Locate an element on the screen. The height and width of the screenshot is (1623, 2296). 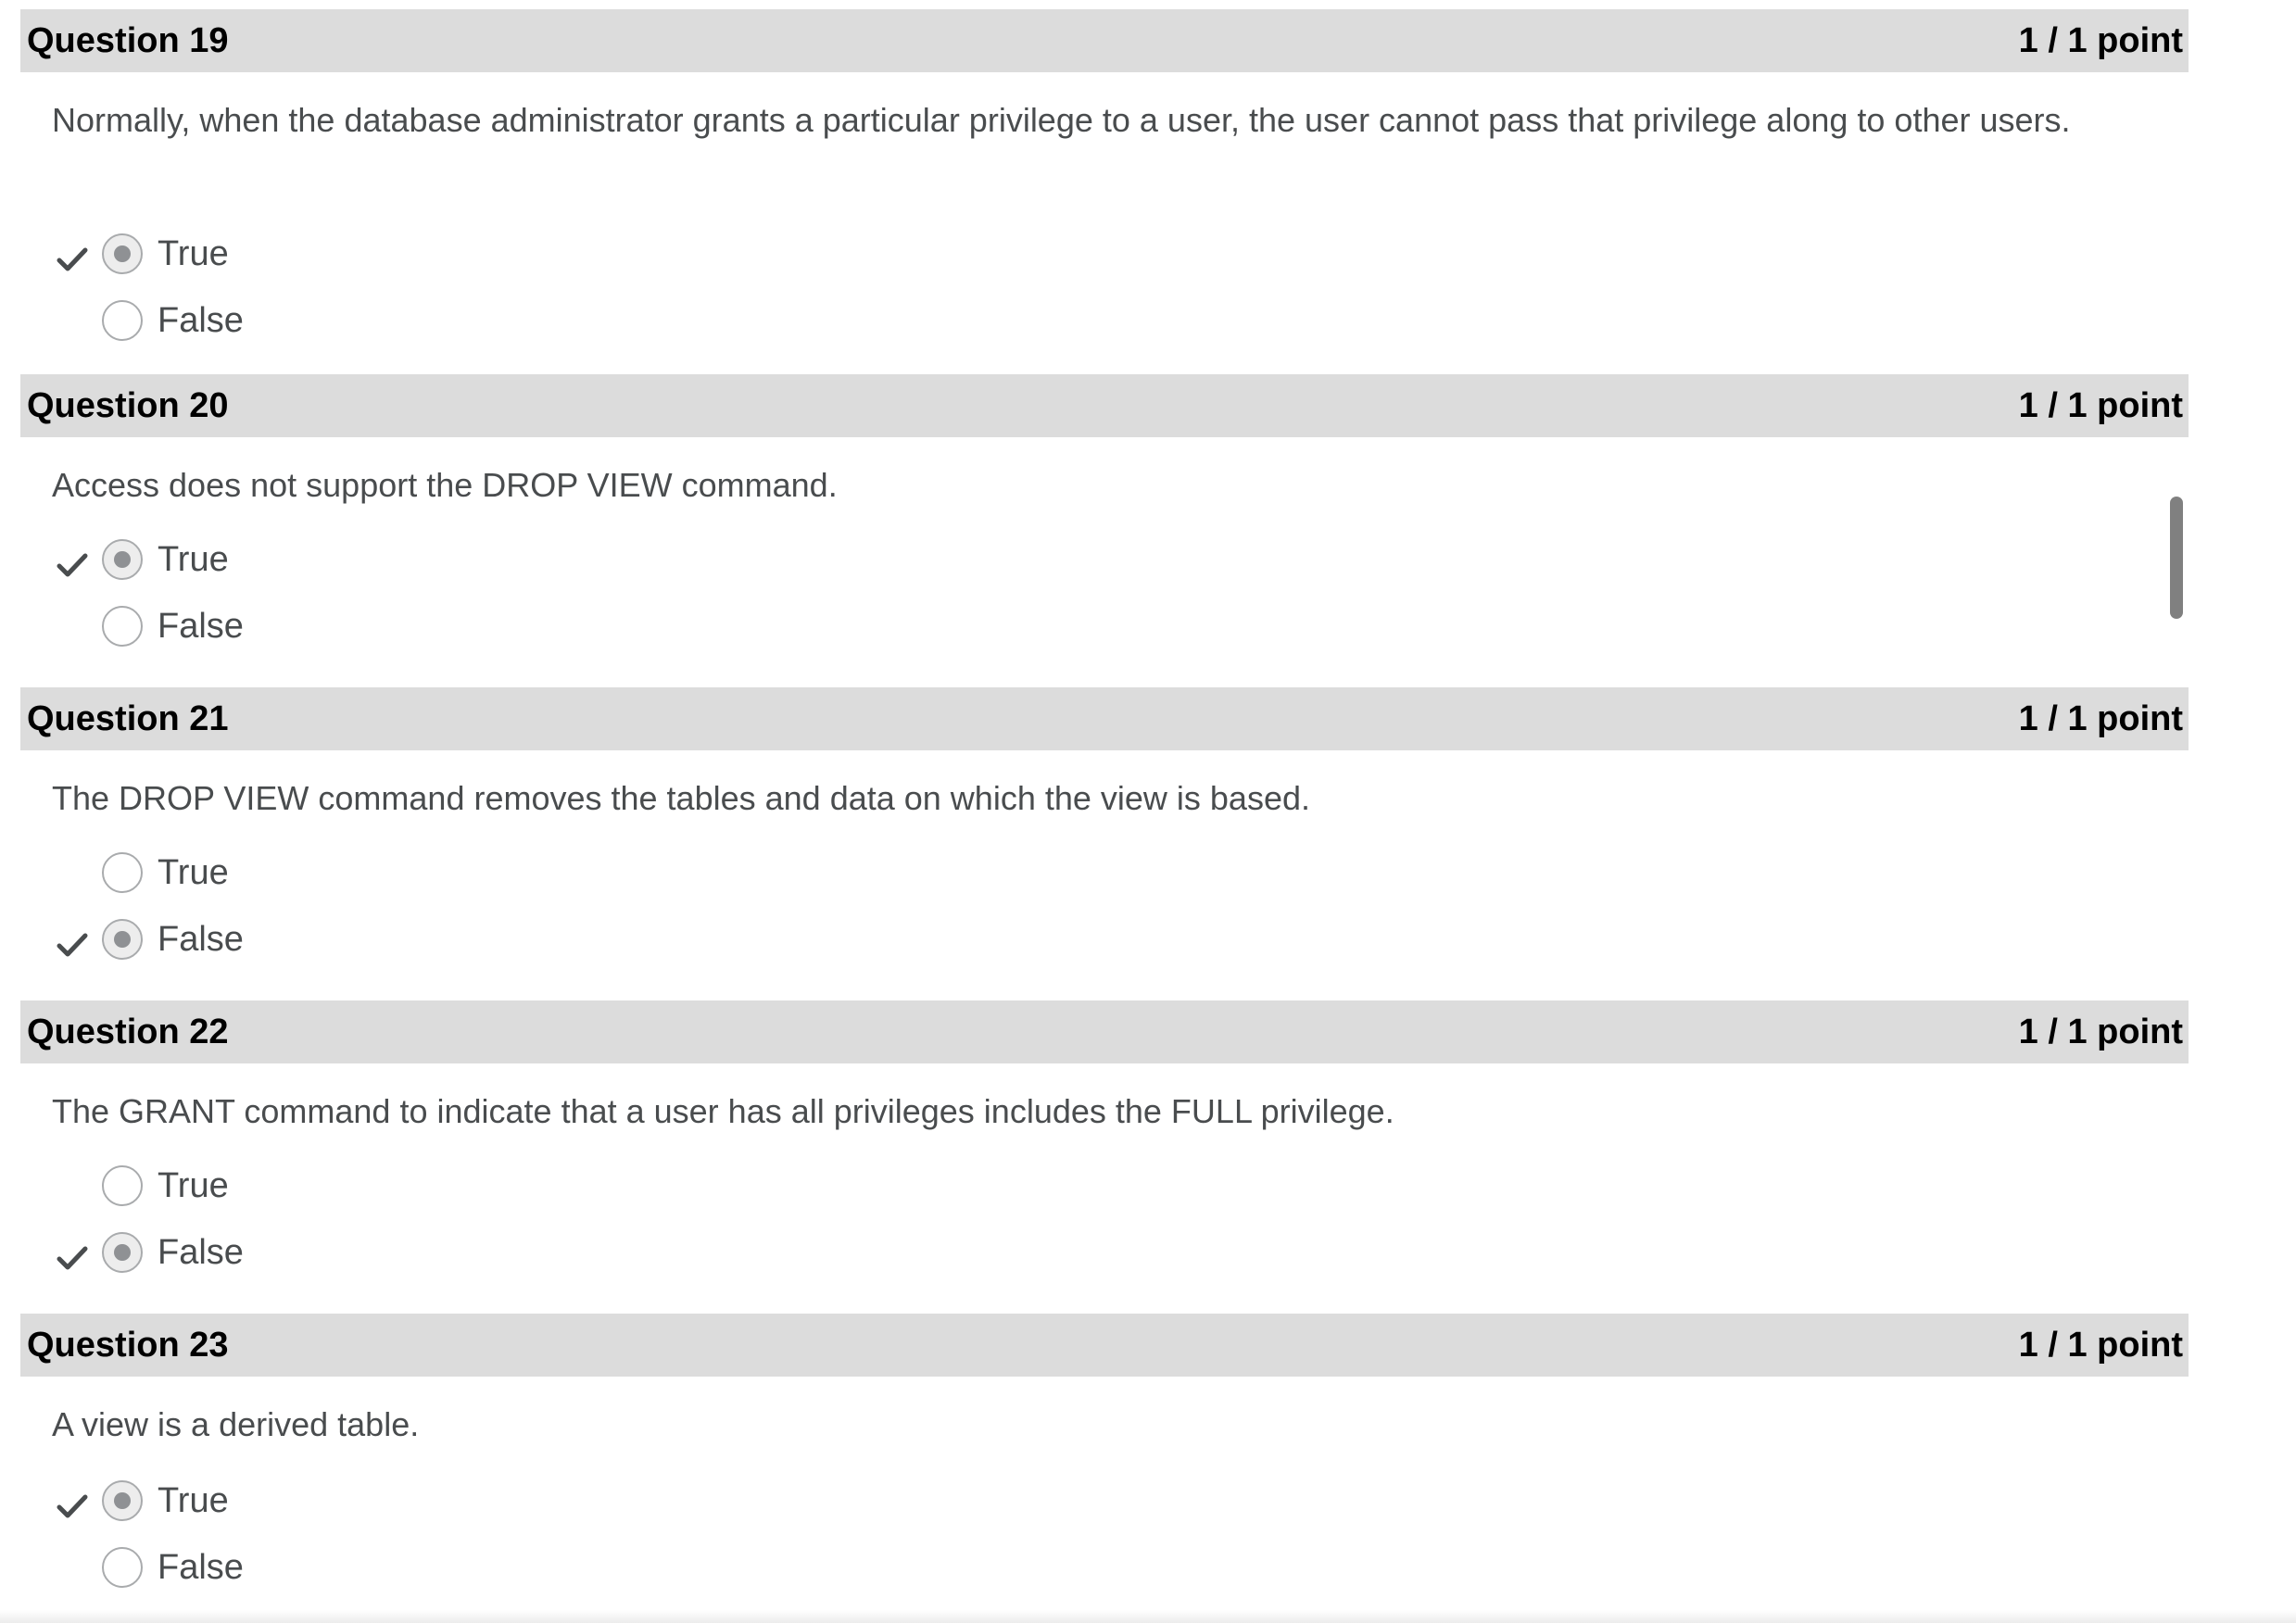
scrollbar-thumb is located at coordinates (2176, 558).